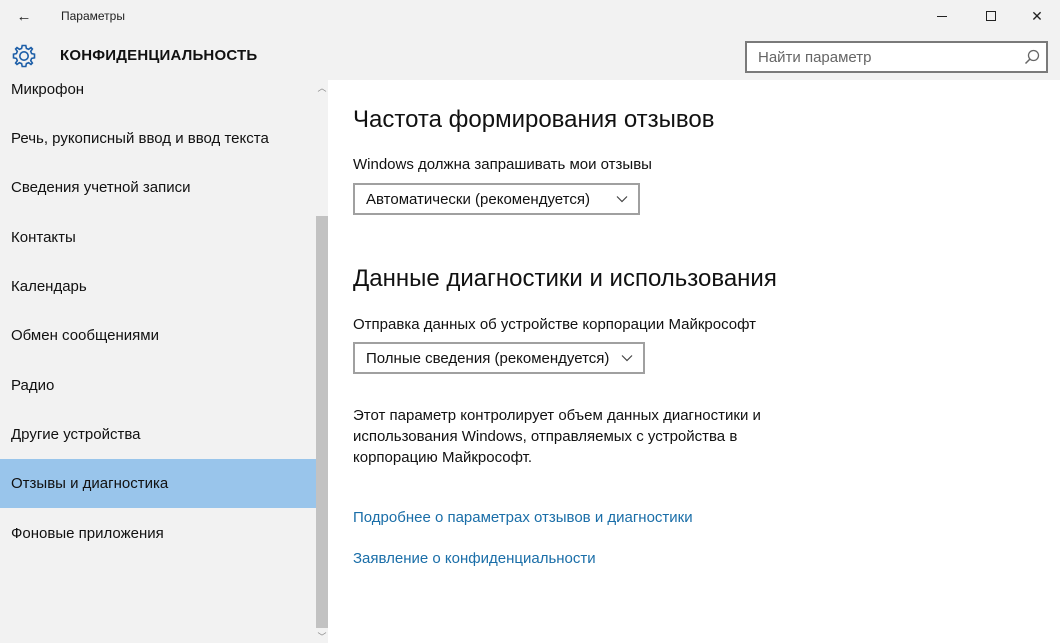  I want to click on sidebar-item-label: Обмен сообщениями, so click(85, 335).